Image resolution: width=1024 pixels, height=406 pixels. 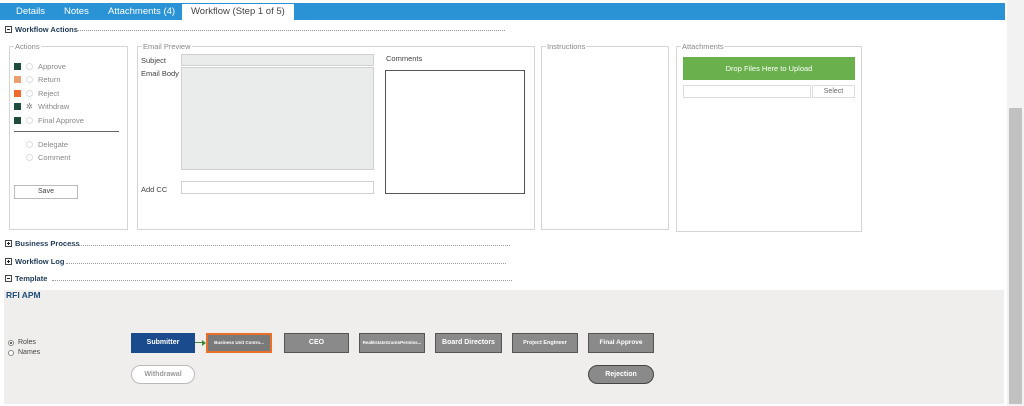 I want to click on action-return: Return, so click(x=37, y=79).